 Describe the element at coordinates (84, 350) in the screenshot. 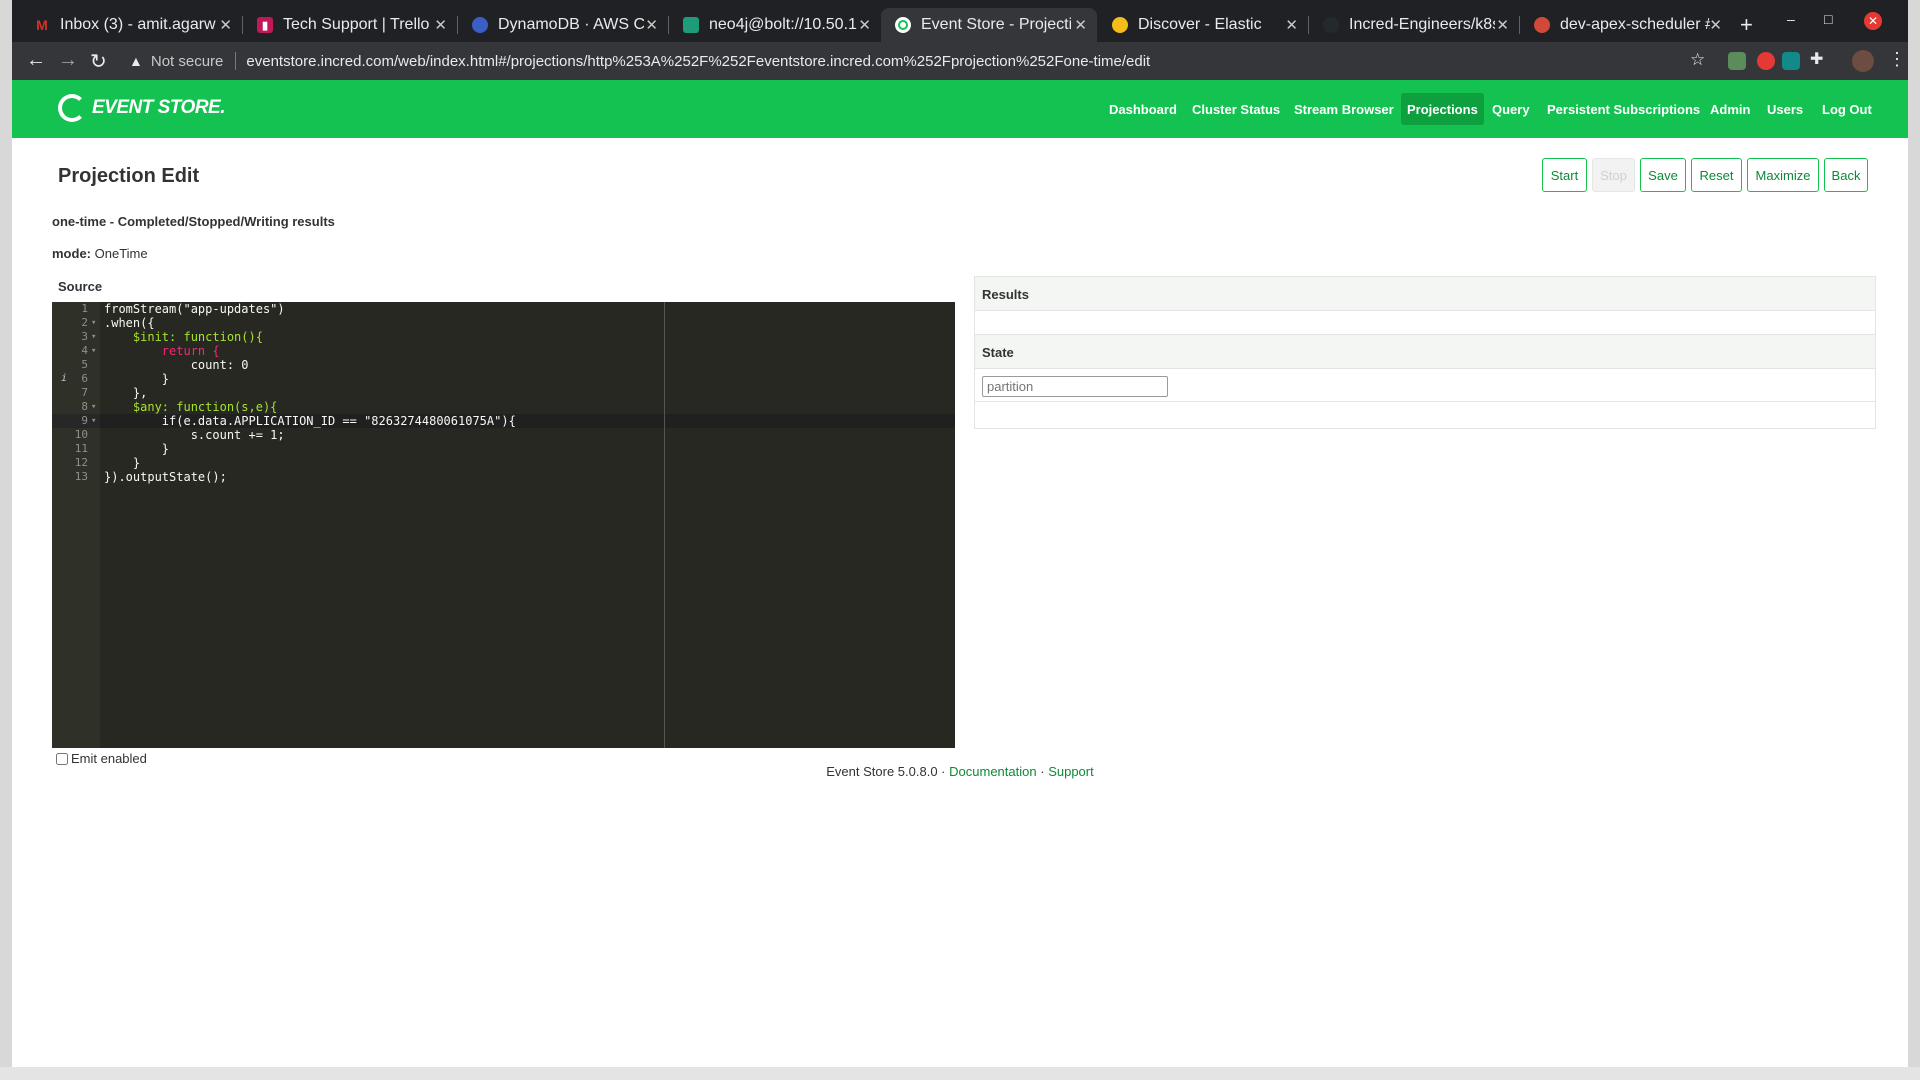

I see `line-number: 4` at that location.